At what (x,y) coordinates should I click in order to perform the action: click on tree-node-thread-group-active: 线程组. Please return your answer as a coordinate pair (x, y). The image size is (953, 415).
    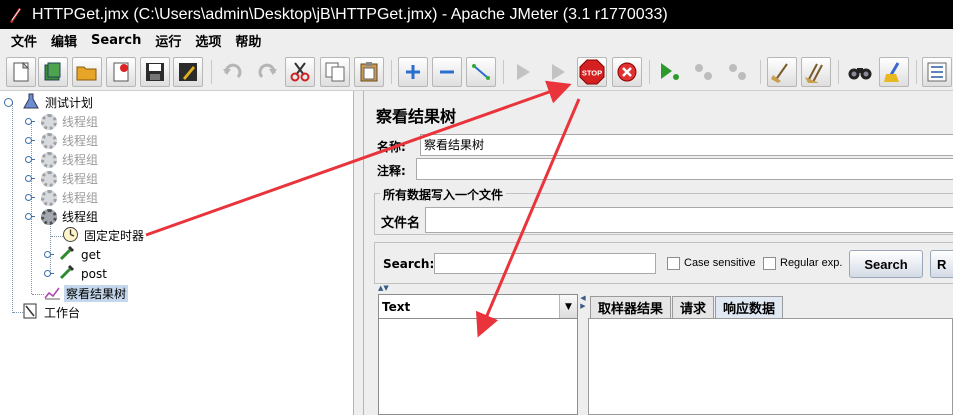
    Looking at the image, I should click on (62, 216).